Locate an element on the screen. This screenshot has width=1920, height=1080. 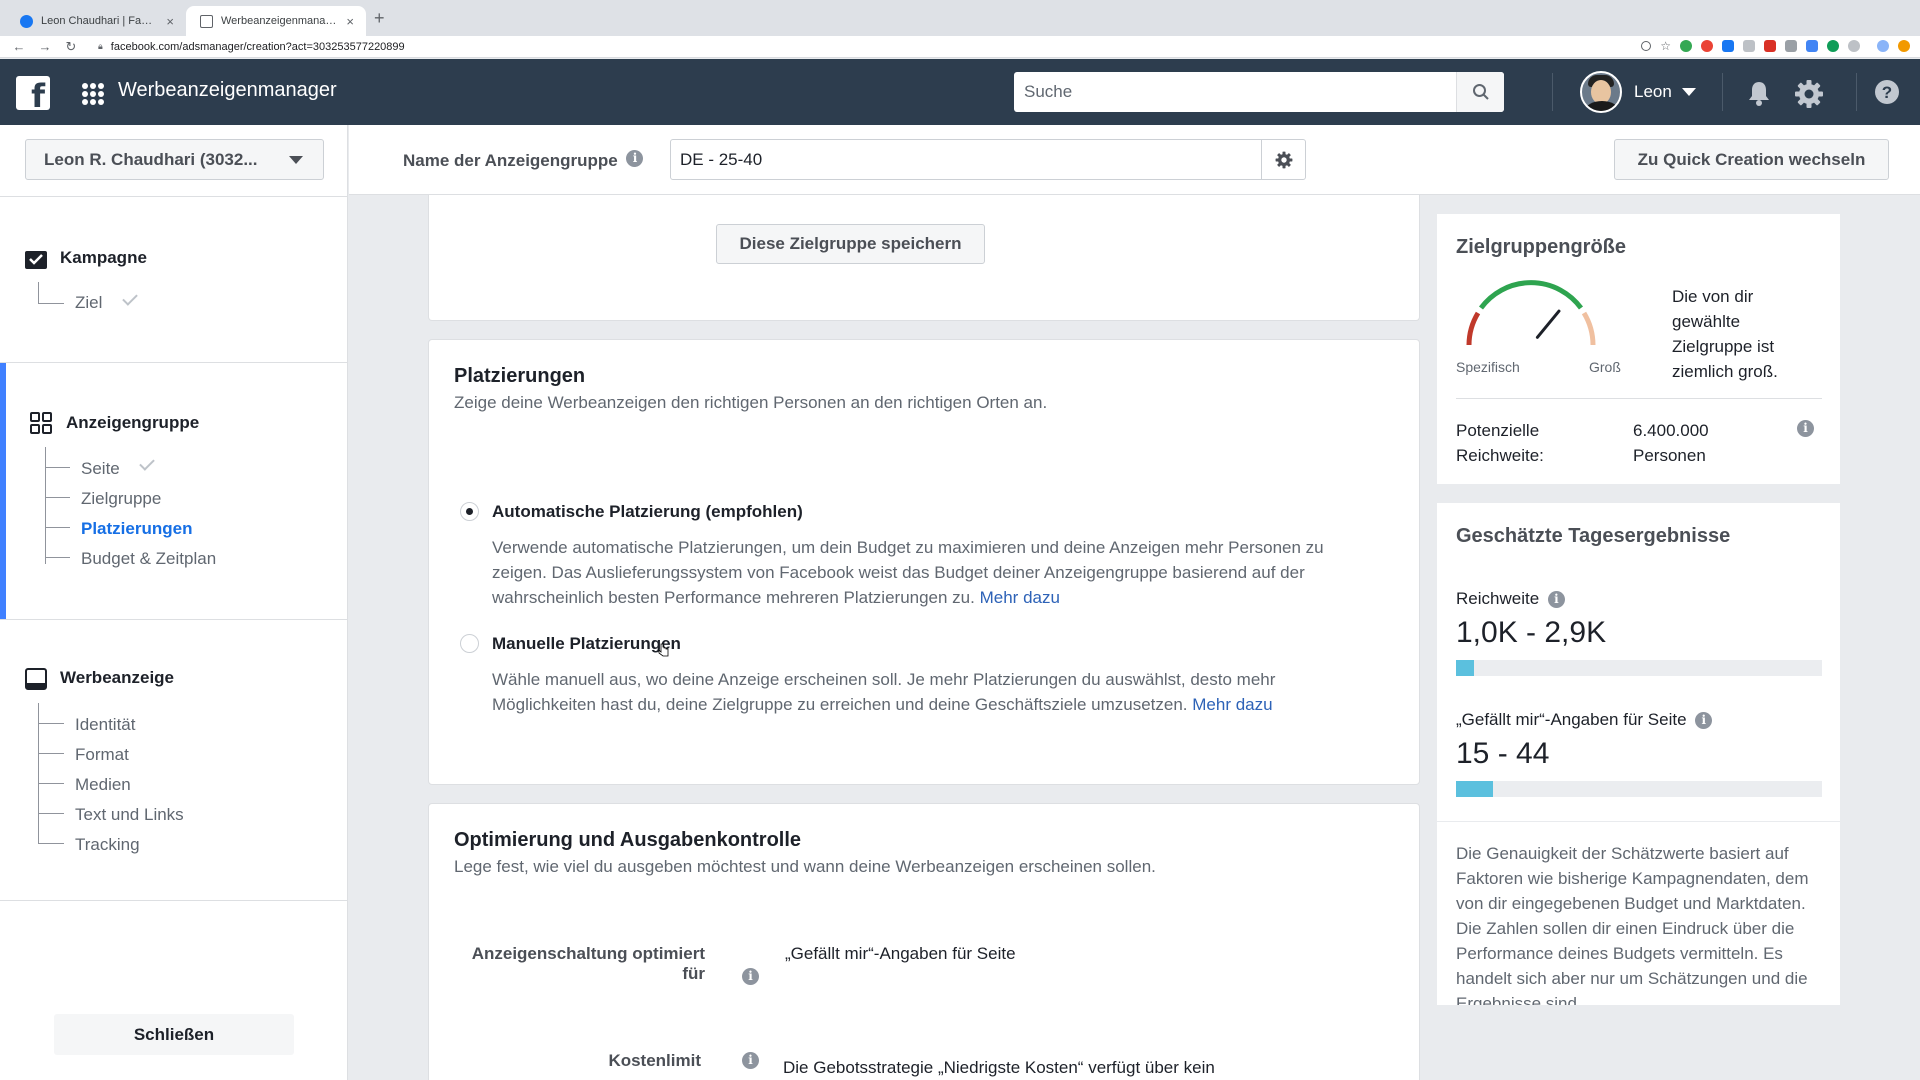
nav-item-seite: Seite is located at coordinates (100, 469).